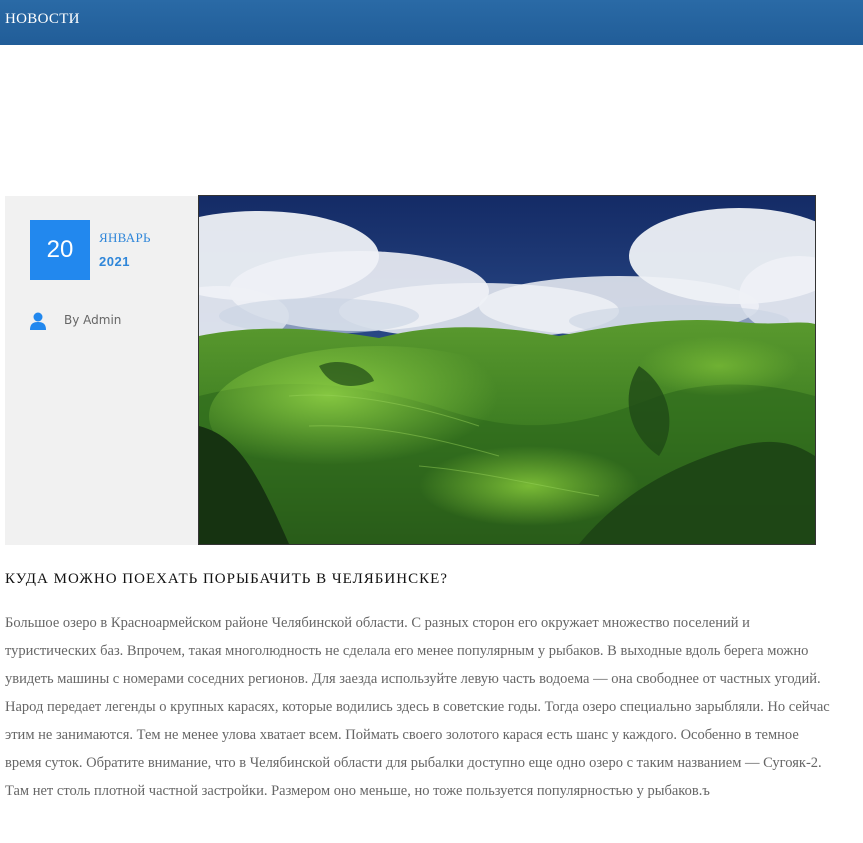 The height and width of the screenshot is (843, 863). Describe the element at coordinates (60, 250) in the screenshot. I see `date-day-badge: 20` at that location.